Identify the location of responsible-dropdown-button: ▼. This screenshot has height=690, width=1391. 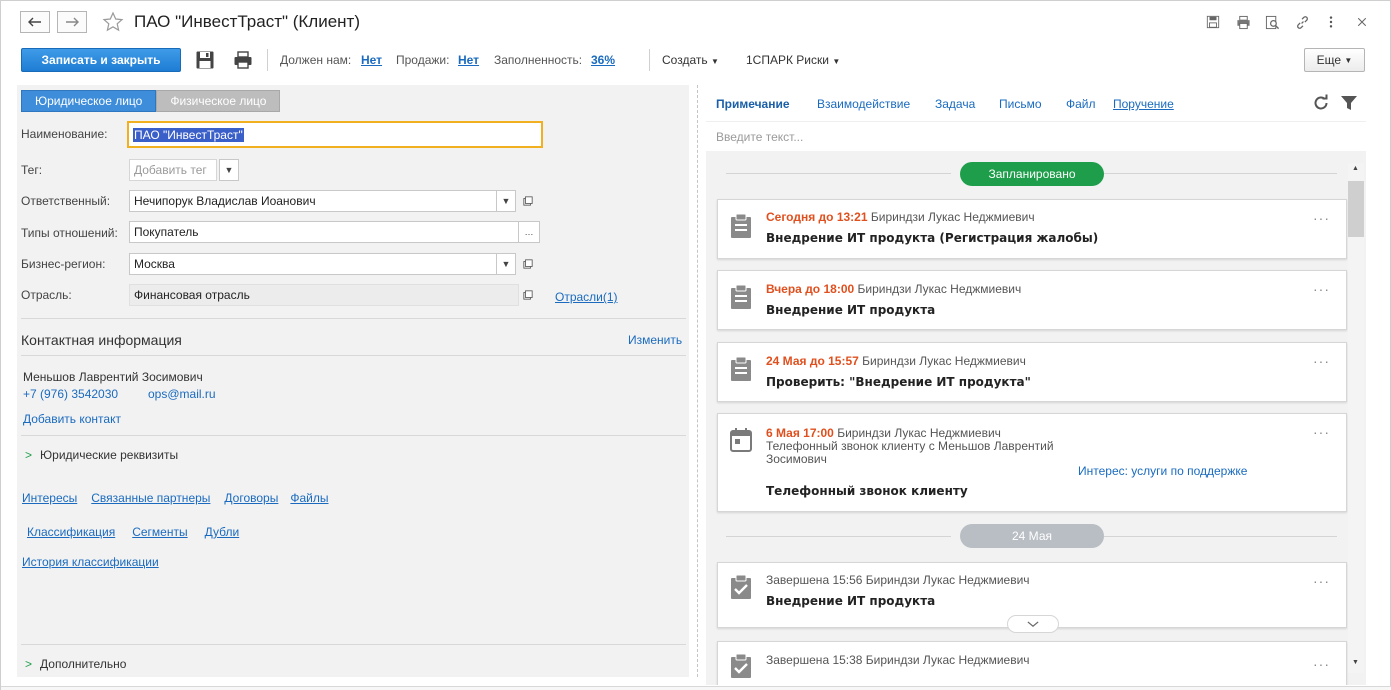
(506, 201).